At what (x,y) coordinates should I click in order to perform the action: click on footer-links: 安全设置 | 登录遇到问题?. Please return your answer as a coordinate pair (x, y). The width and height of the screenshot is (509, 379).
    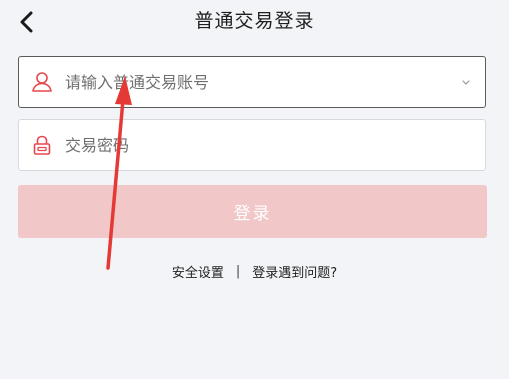
    Looking at the image, I should click on (254, 271).